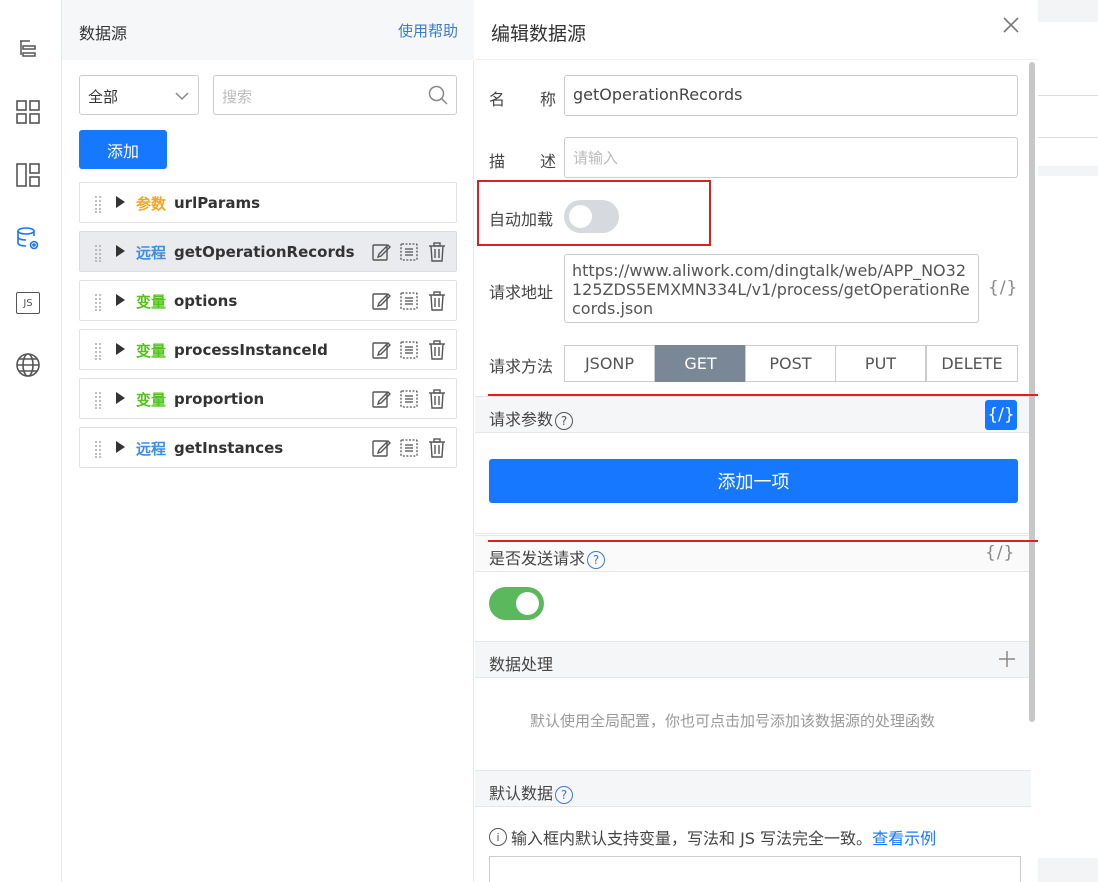  What do you see at coordinates (537, 558) in the screenshot?
I see `send-label: 是否发送请求` at bounding box center [537, 558].